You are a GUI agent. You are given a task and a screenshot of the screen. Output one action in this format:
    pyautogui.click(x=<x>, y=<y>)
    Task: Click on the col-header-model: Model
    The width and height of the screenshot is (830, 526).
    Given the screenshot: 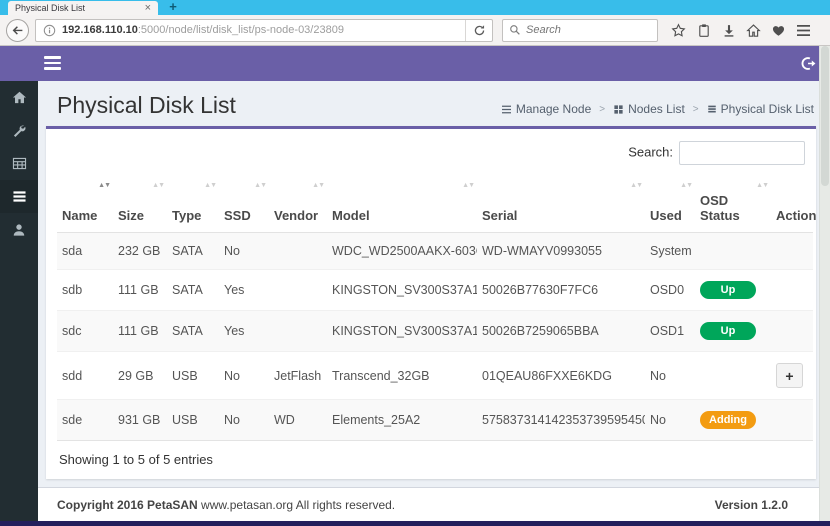 What is the action you would take?
    pyautogui.click(x=402, y=204)
    